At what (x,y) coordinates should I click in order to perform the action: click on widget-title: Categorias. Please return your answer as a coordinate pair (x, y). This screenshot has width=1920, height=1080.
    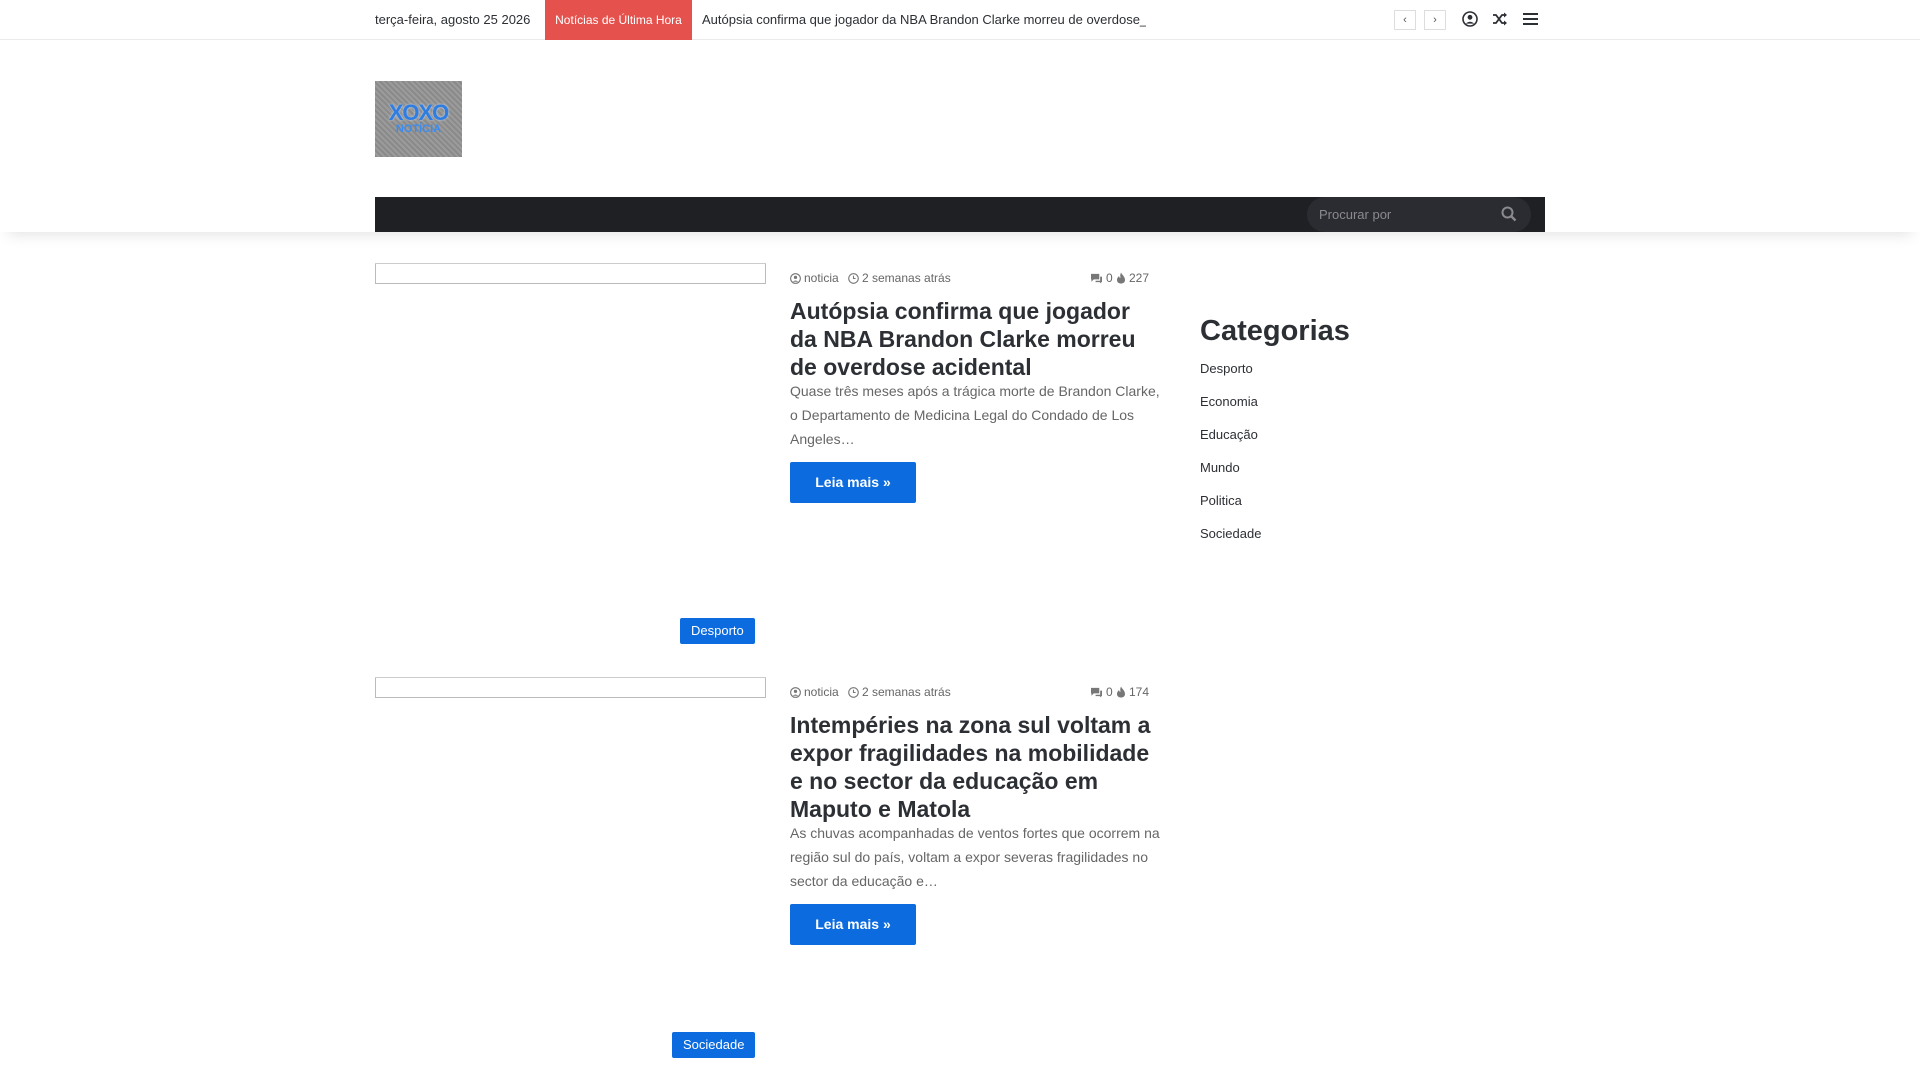
    Looking at the image, I should click on (1275, 331).